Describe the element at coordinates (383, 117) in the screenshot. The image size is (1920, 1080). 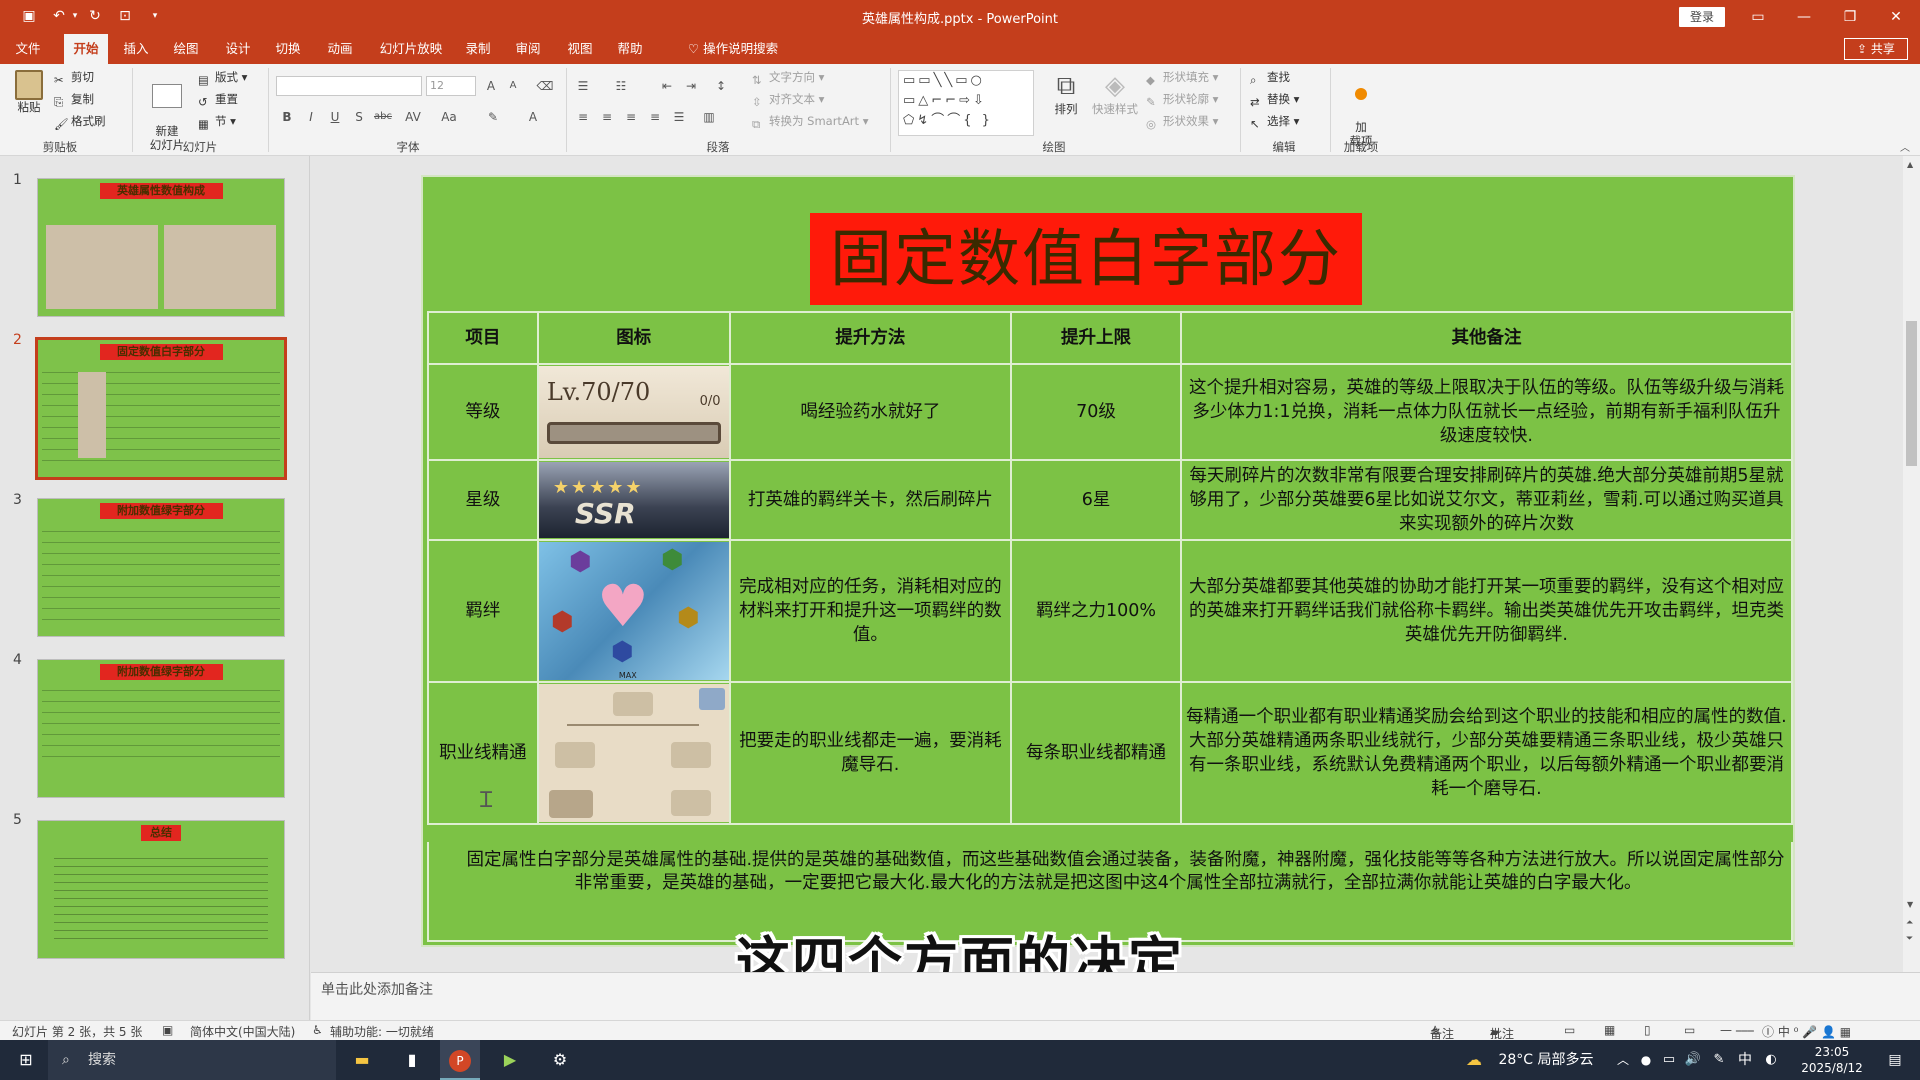
I see `strikethrough-icon: abc` at that location.